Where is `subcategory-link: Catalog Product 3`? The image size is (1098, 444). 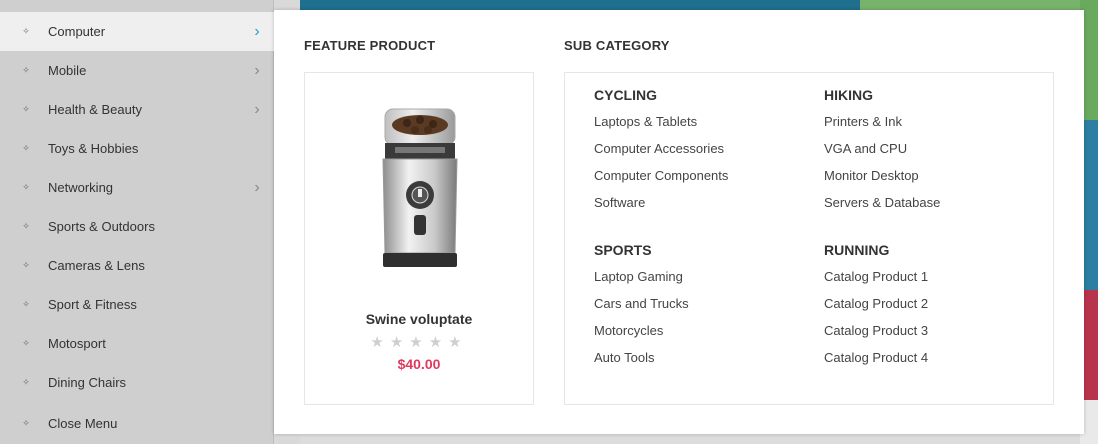
subcategory-link: Catalog Product 3 is located at coordinates (876, 336).